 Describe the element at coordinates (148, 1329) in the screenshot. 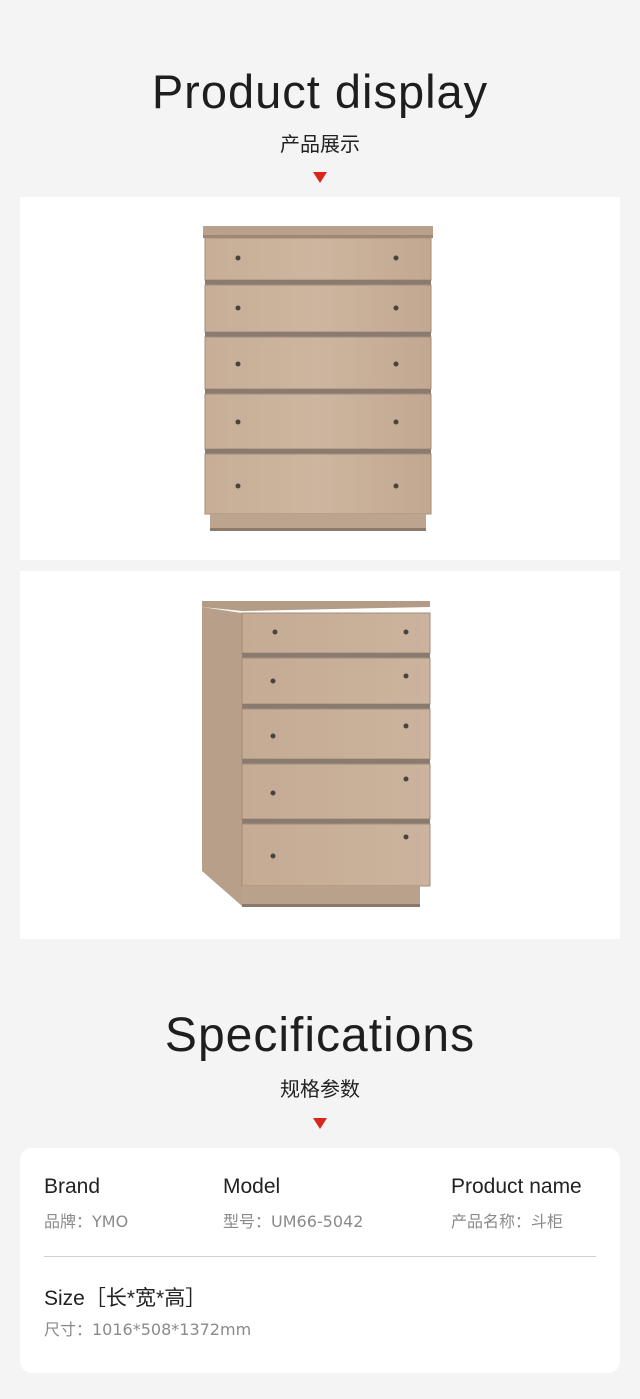

I see `size-value: 尺寸：1016*508*1372mm` at that location.